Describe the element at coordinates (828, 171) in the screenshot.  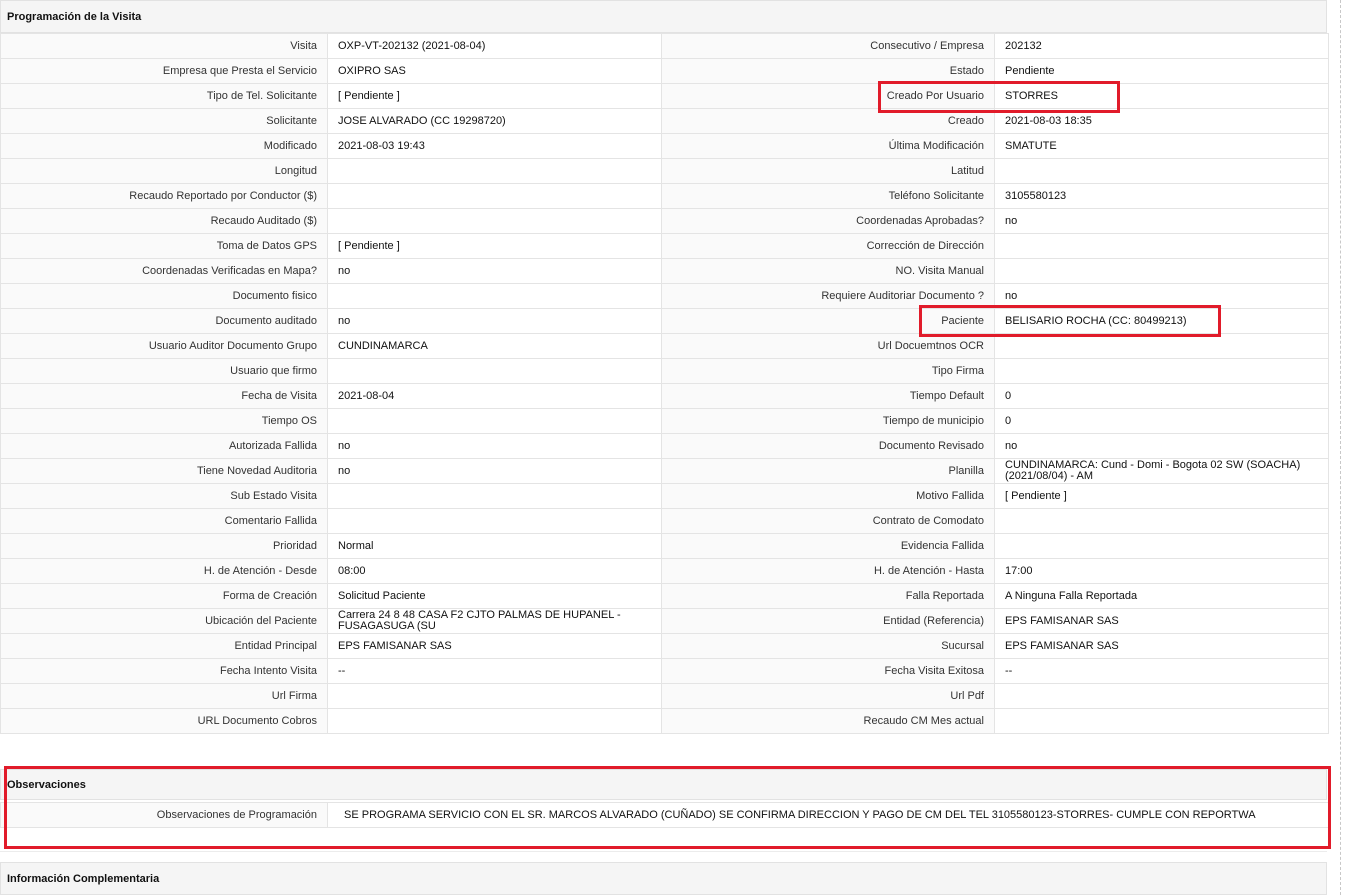
I see `field-label: Latitud` at that location.